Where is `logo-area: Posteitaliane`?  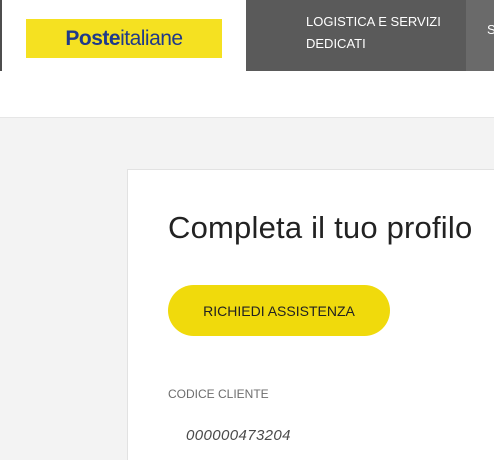 logo-area: Posteitaliane is located at coordinates (124, 35).